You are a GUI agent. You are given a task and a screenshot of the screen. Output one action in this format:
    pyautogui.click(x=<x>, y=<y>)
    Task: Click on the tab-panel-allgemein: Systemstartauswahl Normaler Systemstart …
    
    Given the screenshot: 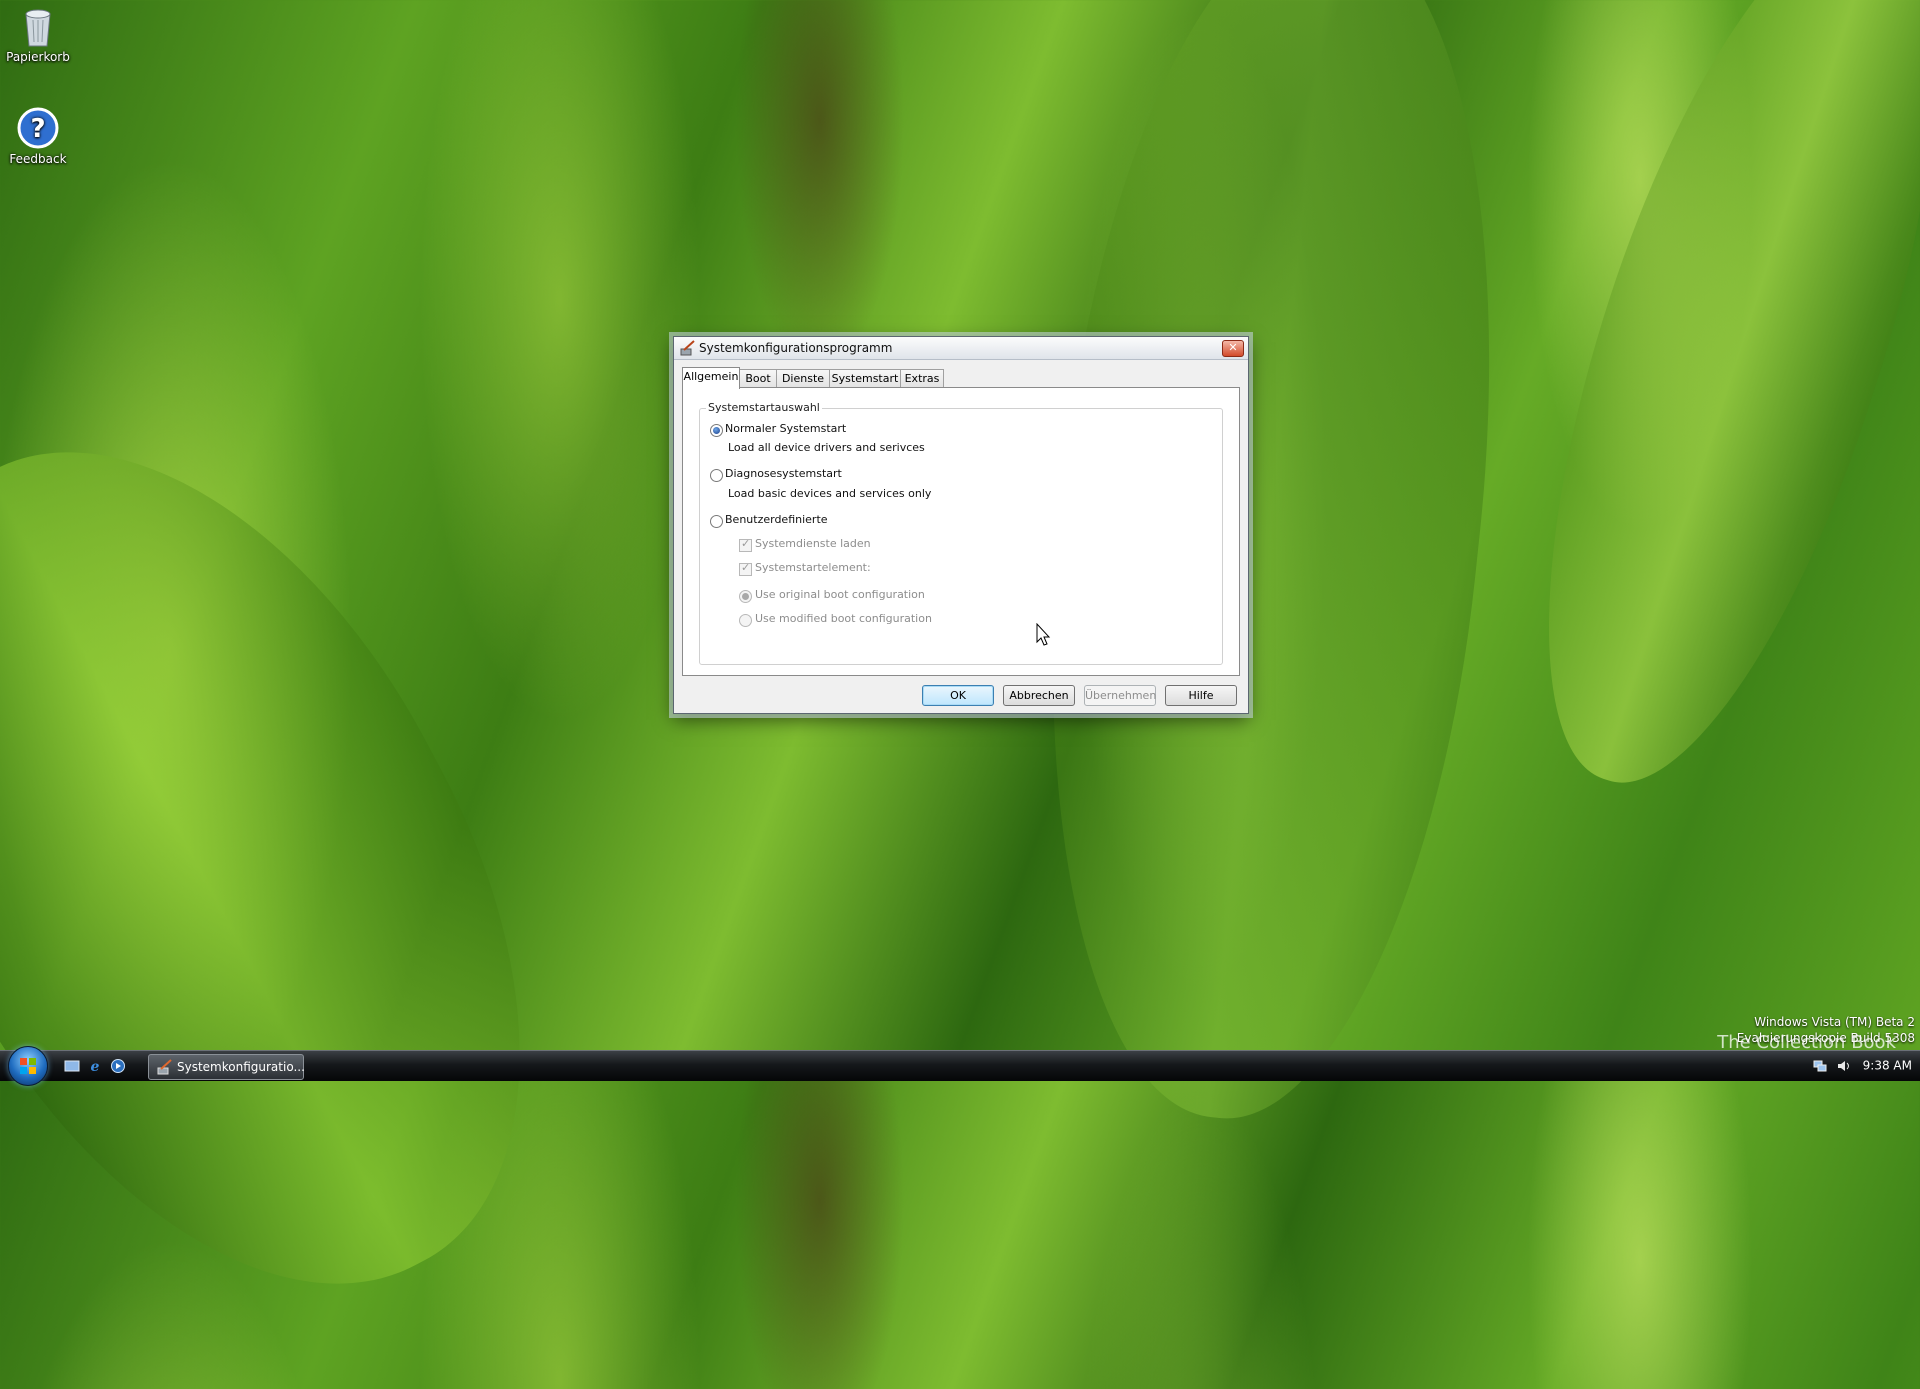 What is the action you would take?
    pyautogui.click(x=961, y=531)
    